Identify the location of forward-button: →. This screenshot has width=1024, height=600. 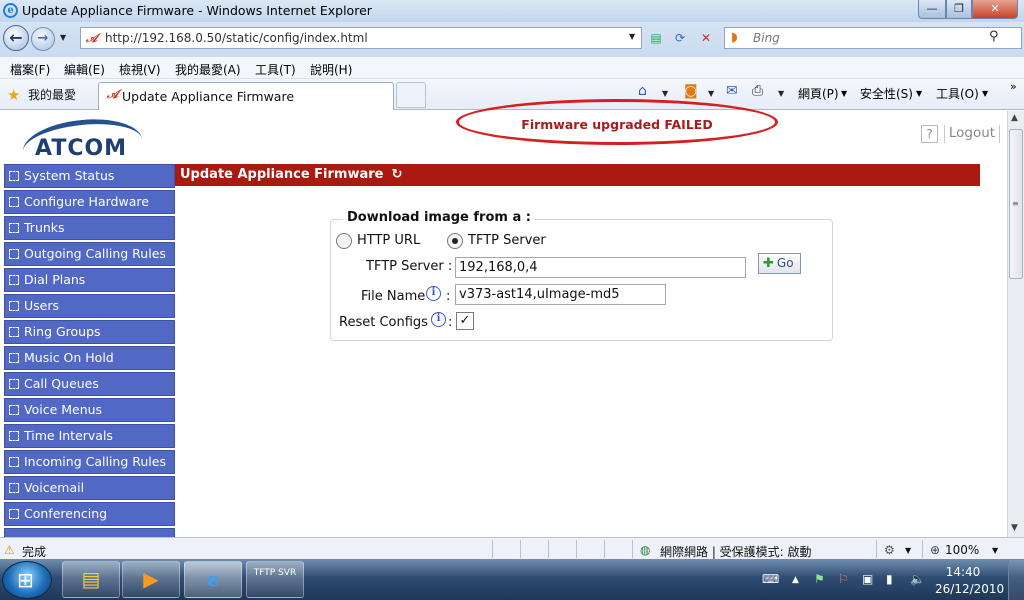
(43, 39).